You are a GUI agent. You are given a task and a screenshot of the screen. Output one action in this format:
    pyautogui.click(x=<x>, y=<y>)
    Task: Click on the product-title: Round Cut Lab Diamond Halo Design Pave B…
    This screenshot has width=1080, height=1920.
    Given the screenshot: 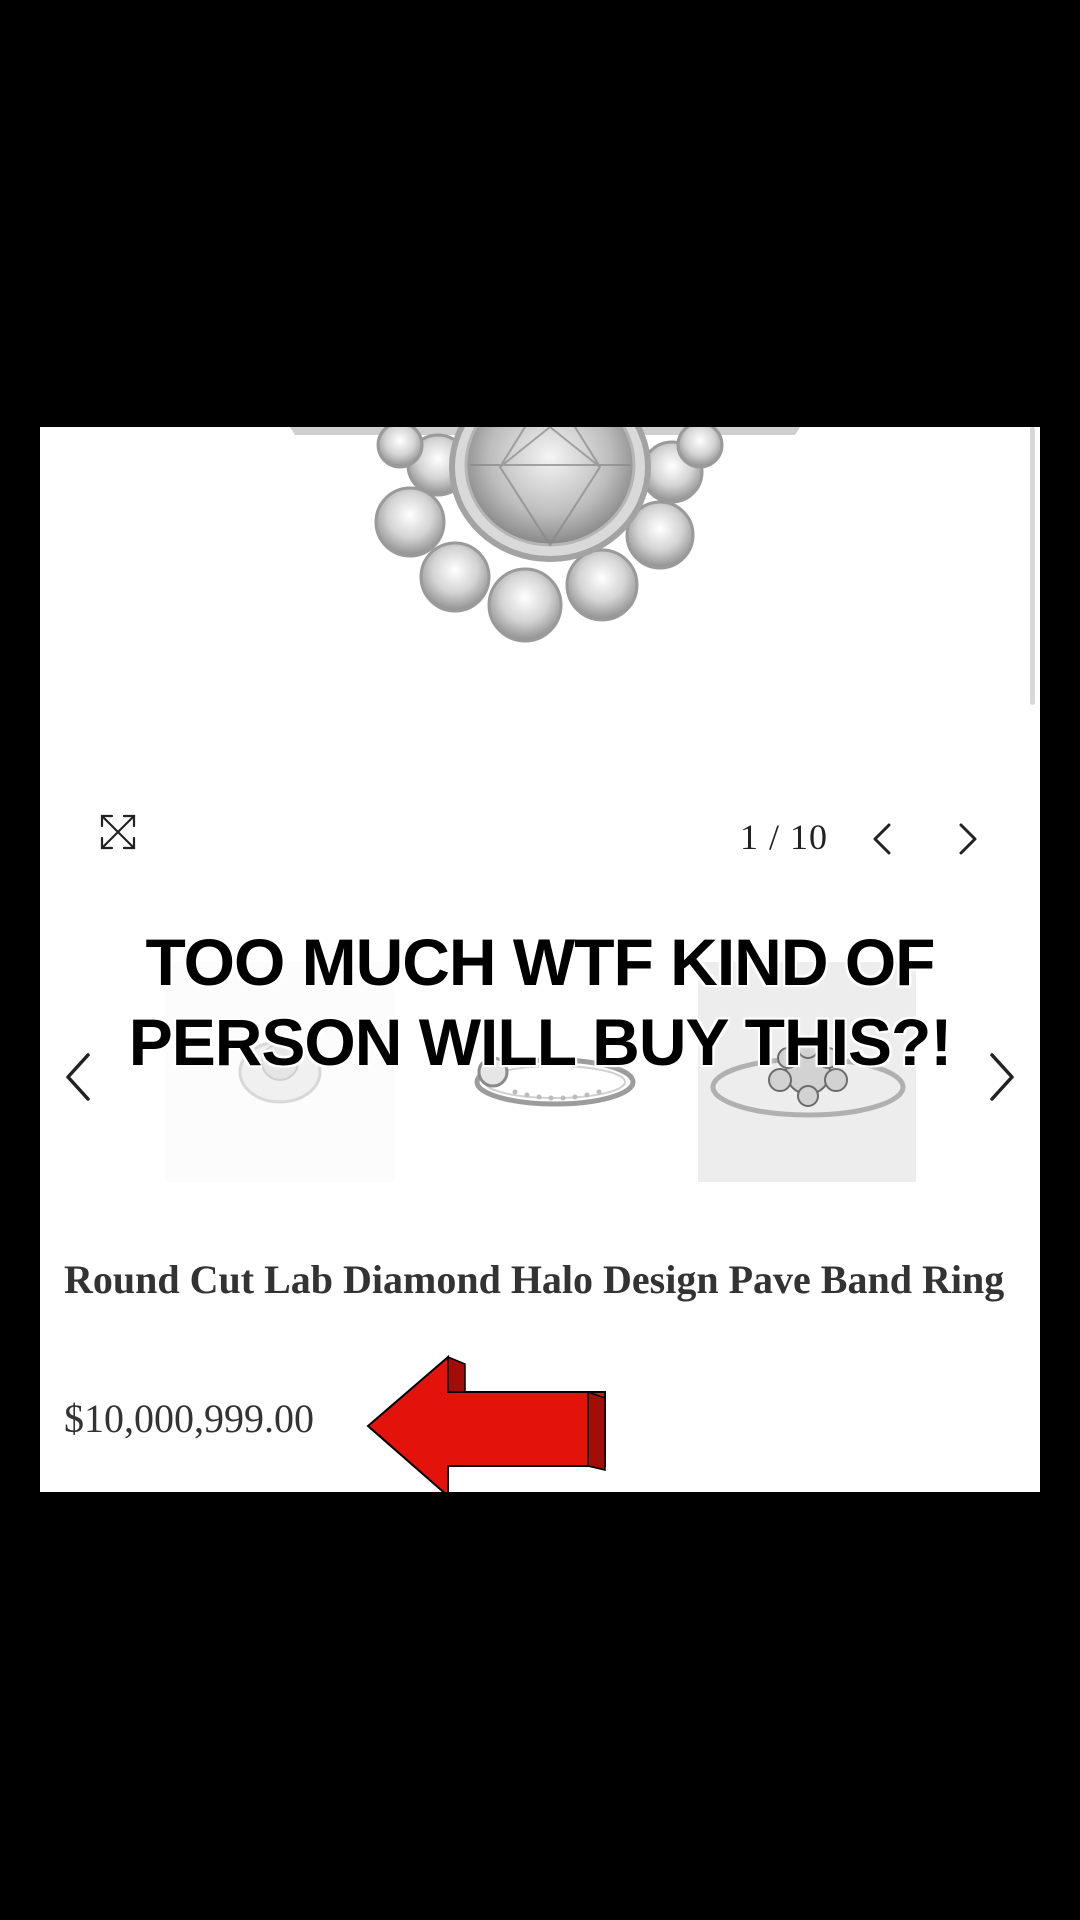 What is the action you would take?
    pyautogui.click(x=534, y=1279)
    